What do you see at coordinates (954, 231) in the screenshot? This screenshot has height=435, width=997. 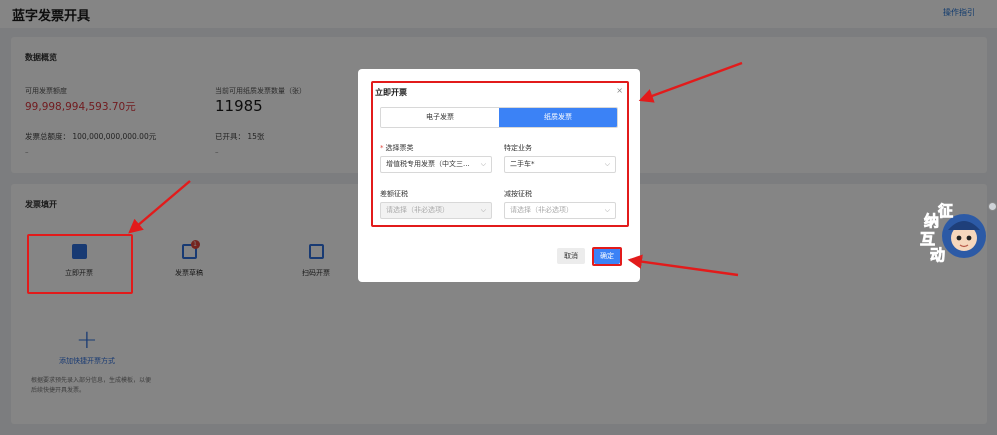 I see `mascot-icon: 征 纳 互 动` at bounding box center [954, 231].